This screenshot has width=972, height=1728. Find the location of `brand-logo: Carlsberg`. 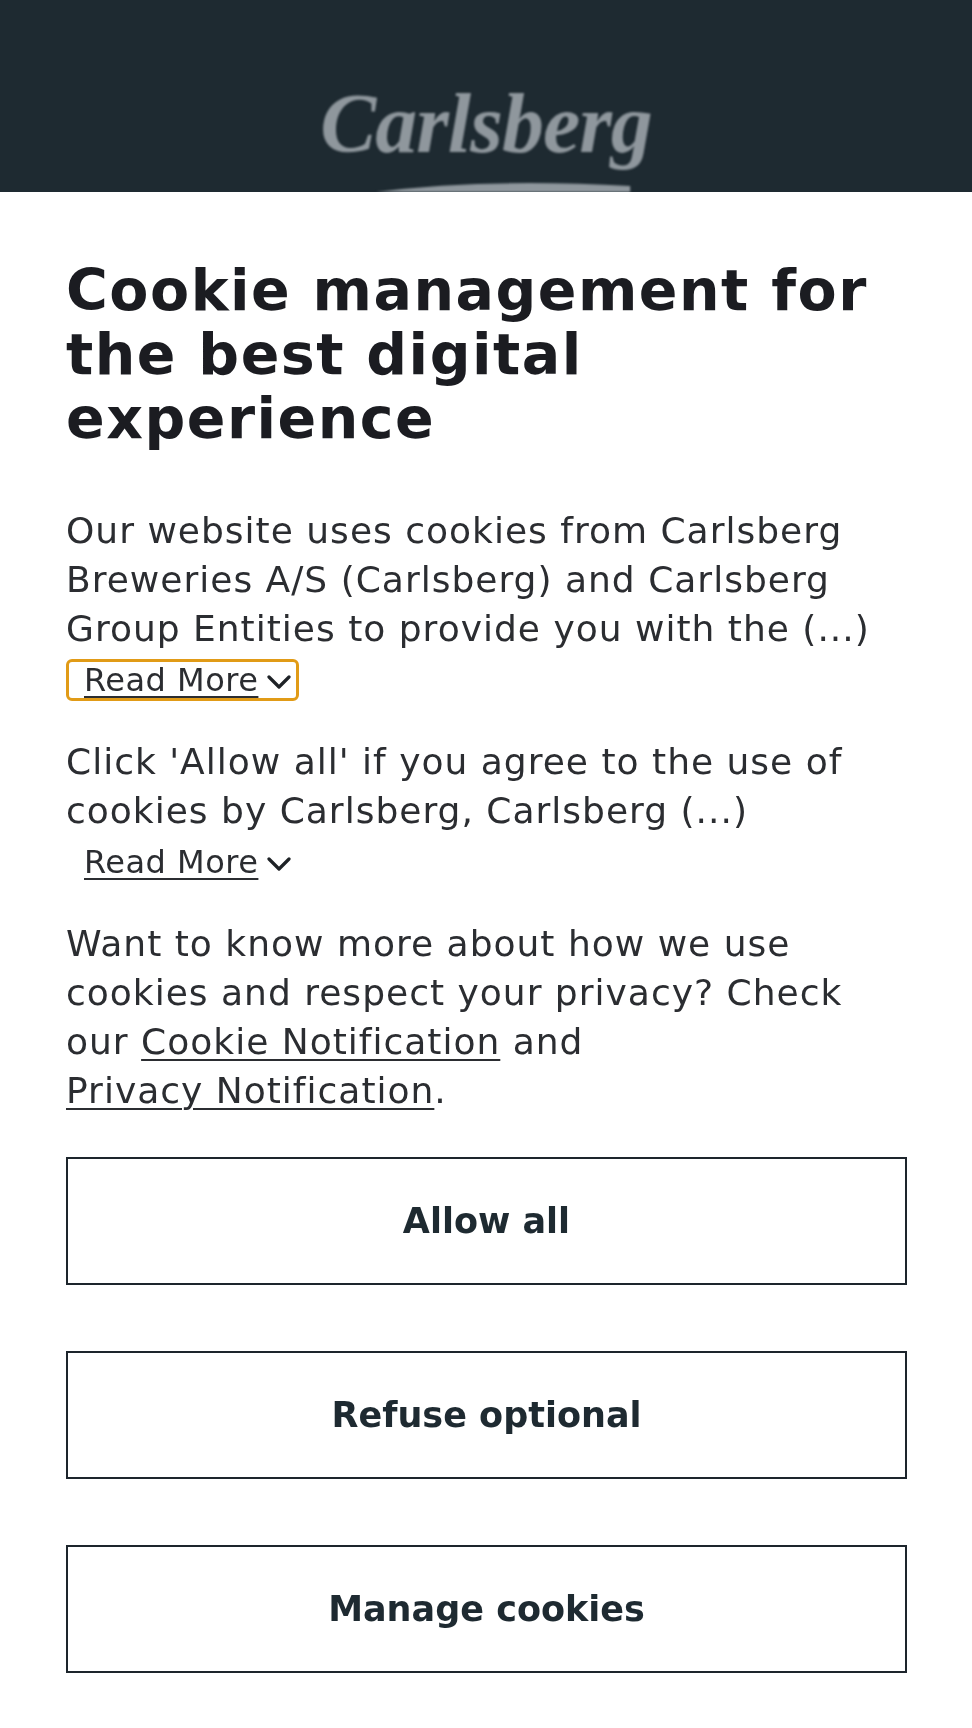

brand-logo: Carlsberg is located at coordinates (486, 133).